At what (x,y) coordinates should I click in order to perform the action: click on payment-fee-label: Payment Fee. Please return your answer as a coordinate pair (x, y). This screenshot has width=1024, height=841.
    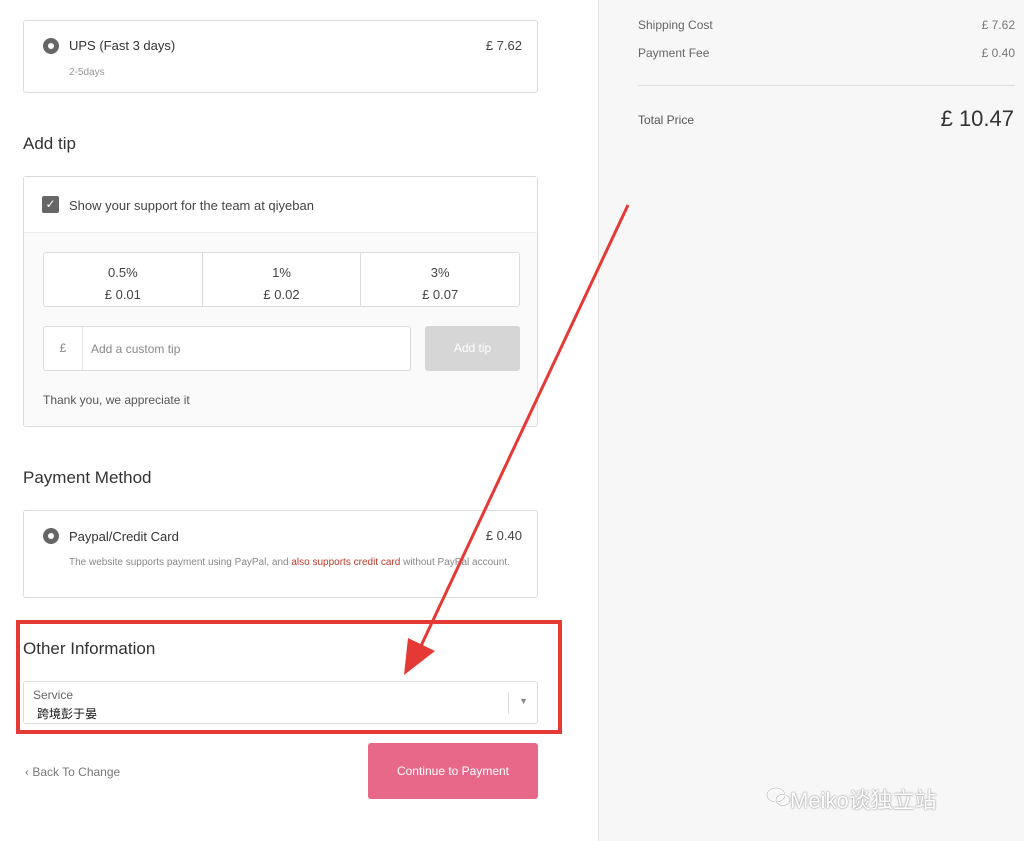
    Looking at the image, I should click on (674, 53).